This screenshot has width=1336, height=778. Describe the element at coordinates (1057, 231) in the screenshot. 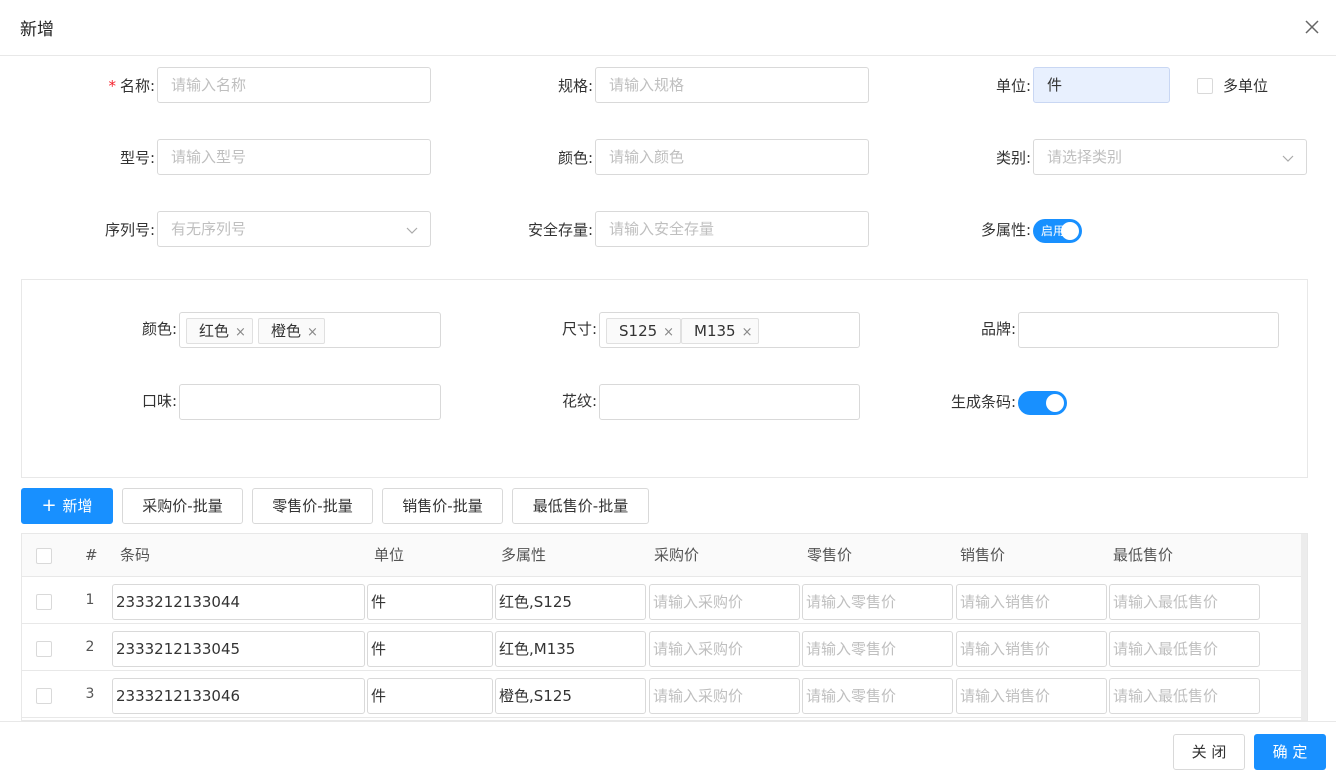

I see `multi-attr-switch: 启用` at that location.